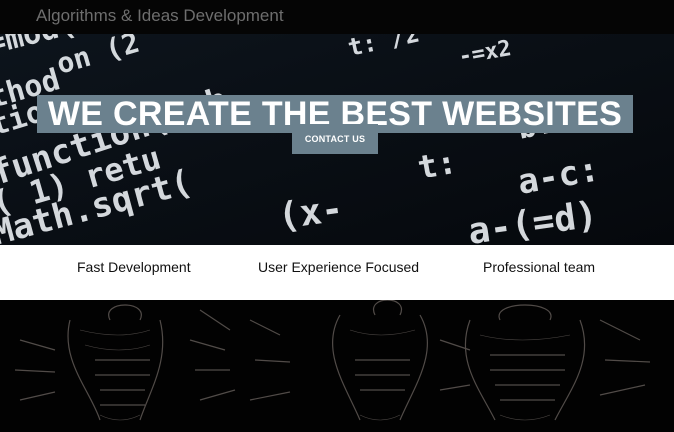  I want to click on feature-user-experience: User Experience Focused, so click(339, 267).